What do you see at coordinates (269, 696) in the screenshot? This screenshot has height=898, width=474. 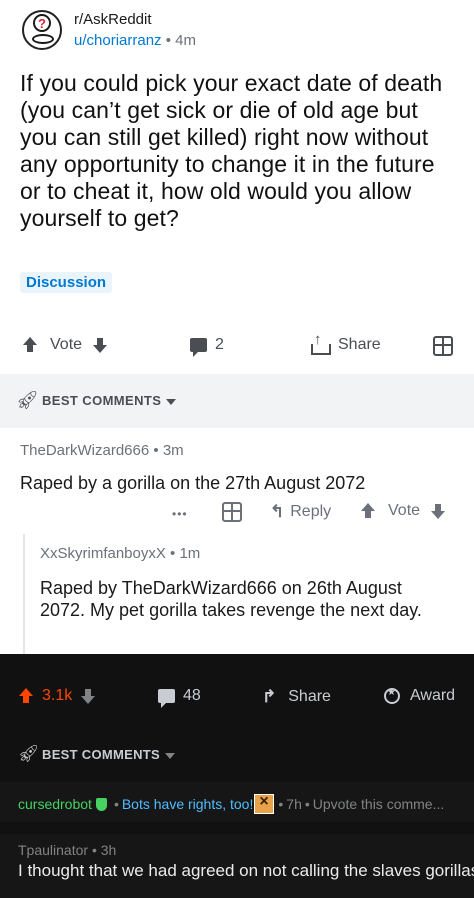 I see `share-arrow-icon: ↰` at bounding box center [269, 696].